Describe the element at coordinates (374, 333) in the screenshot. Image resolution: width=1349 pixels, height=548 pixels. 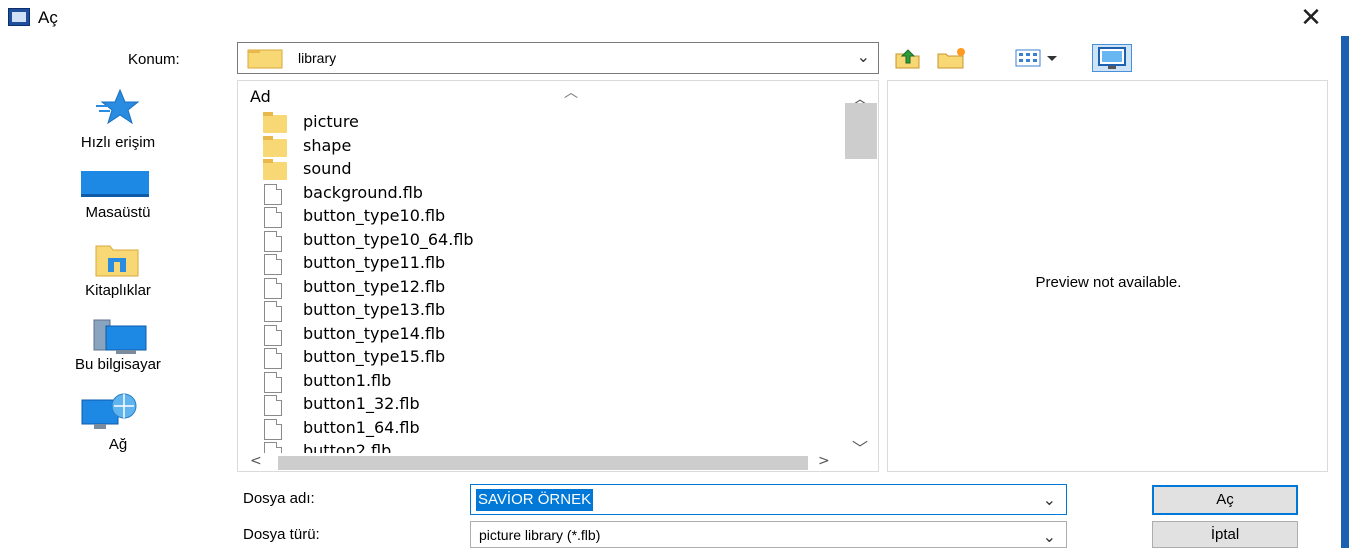
I see `file-name: button_type14.flb` at that location.